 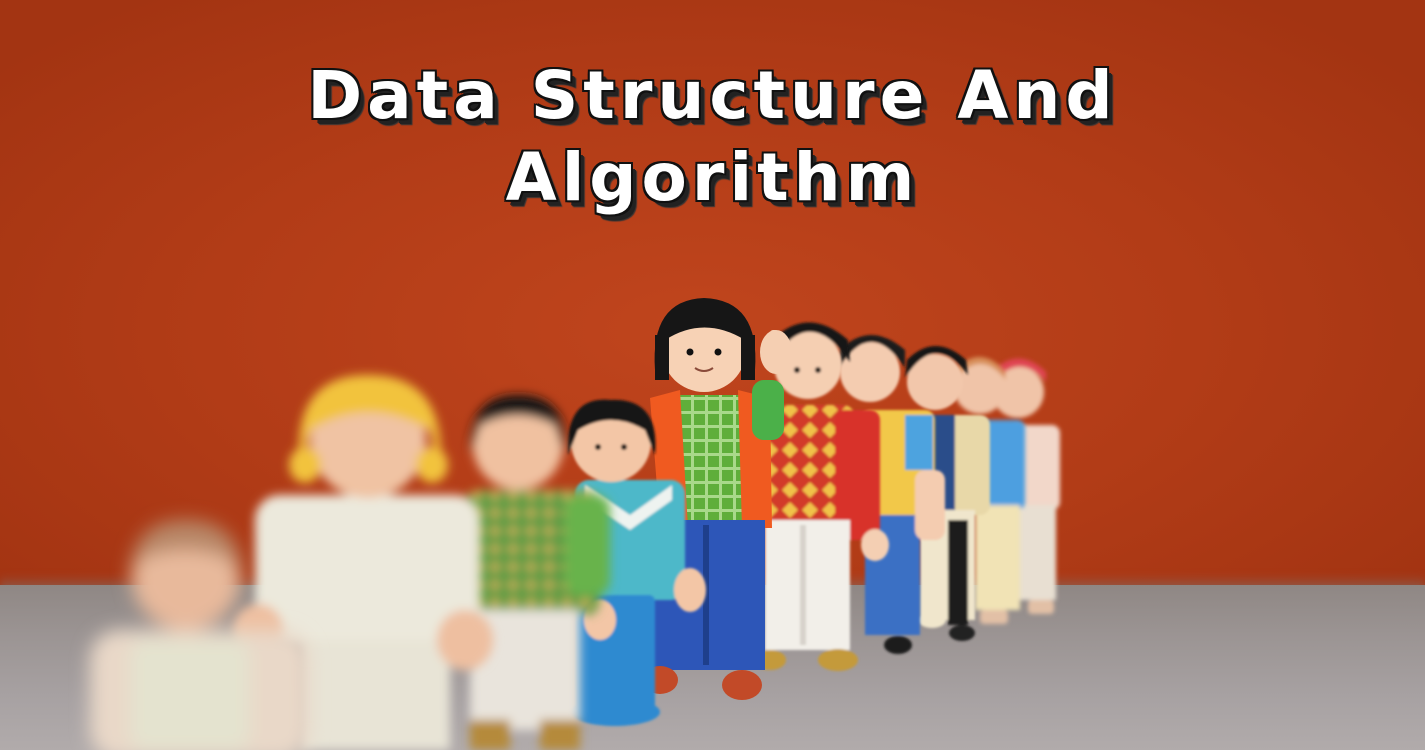 I want to click on title-line-2: Algorithm, so click(x=712, y=177).